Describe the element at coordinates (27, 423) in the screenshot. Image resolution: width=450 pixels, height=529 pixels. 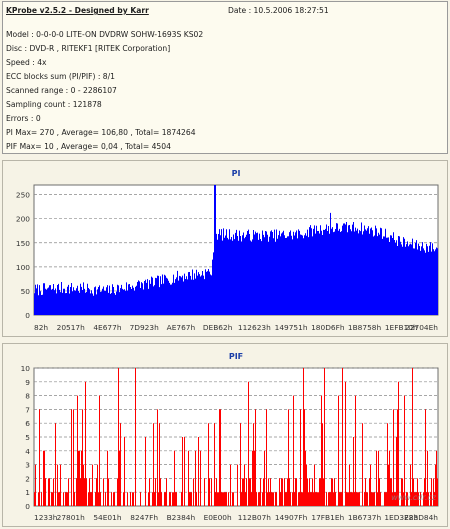
I see `y-tick-label: 6` at that location.